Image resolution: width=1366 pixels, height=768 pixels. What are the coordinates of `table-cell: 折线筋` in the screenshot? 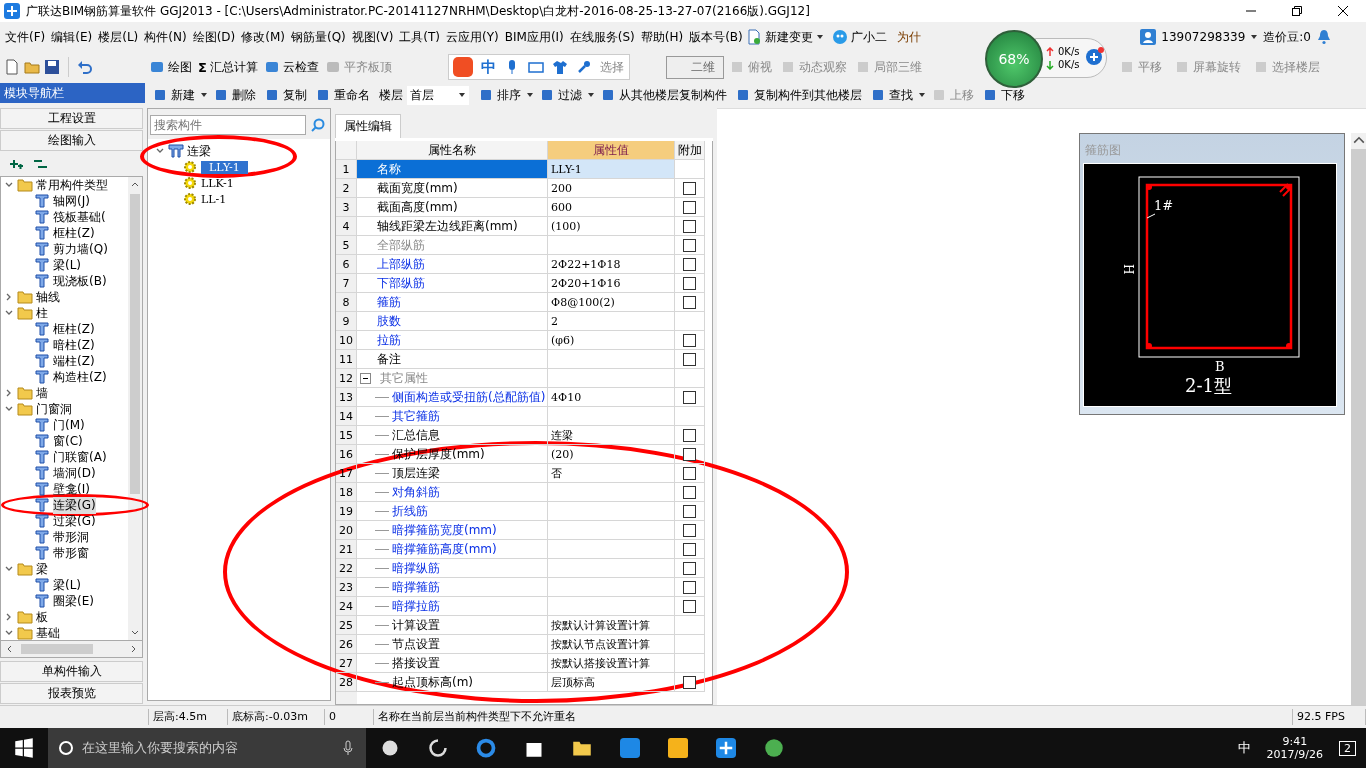 It's located at (452, 511).